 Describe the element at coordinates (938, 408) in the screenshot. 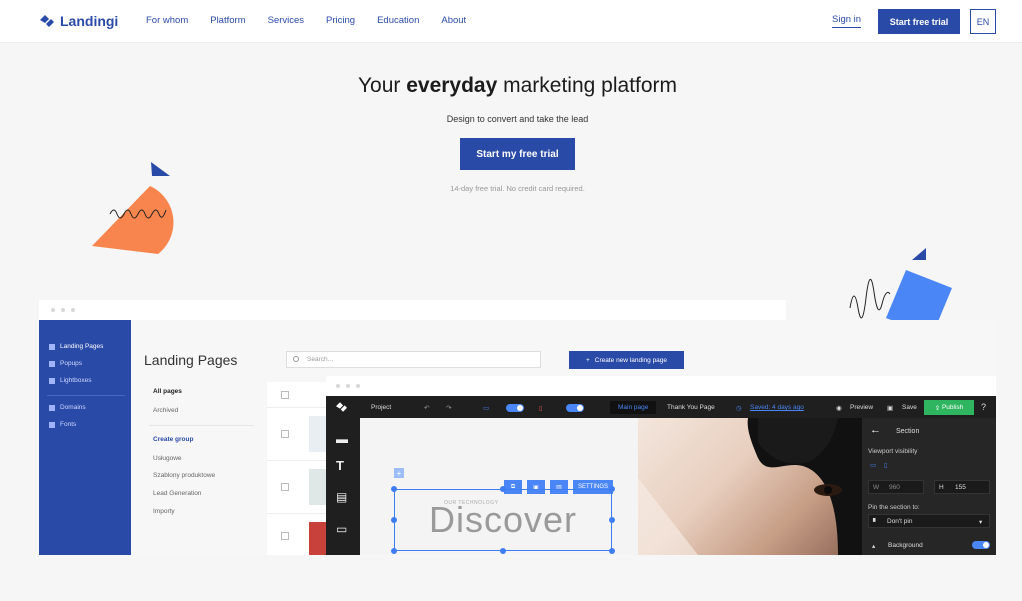

I see `upload-icon: ⇪` at that location.